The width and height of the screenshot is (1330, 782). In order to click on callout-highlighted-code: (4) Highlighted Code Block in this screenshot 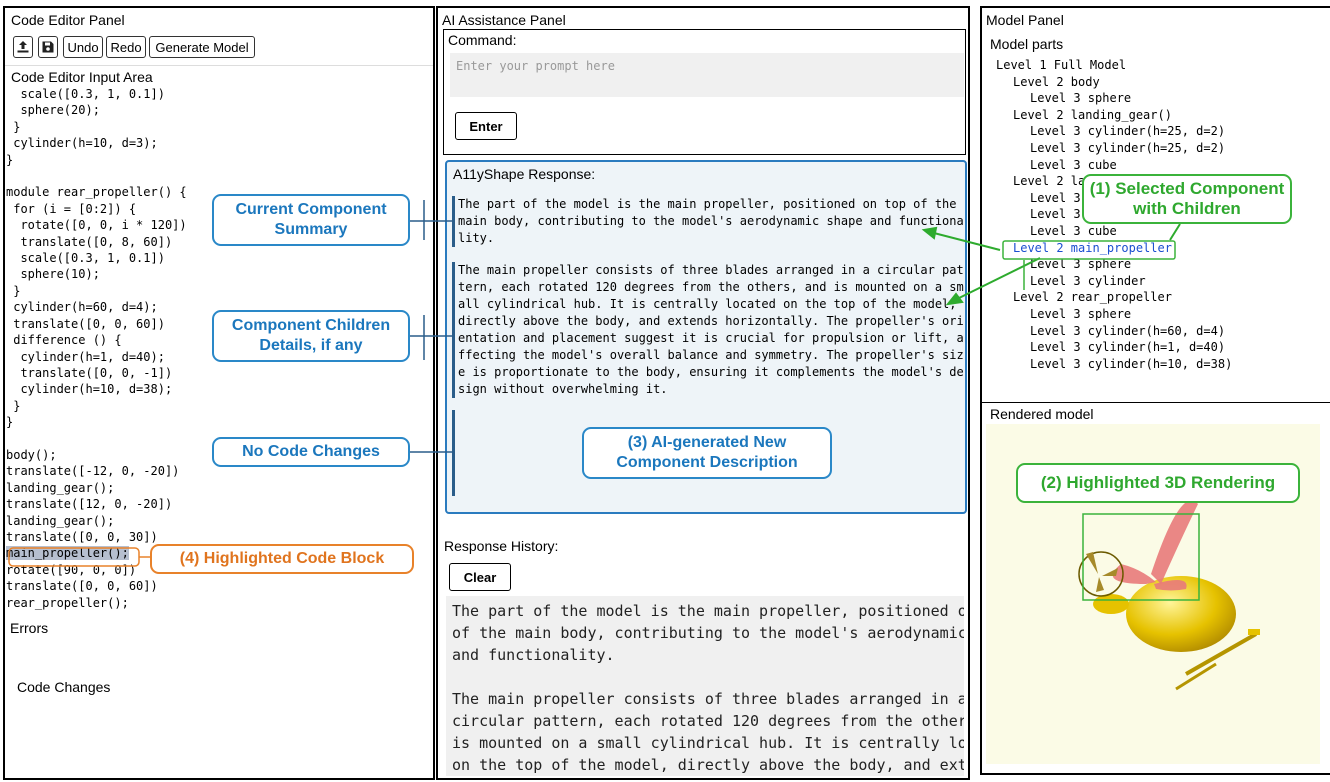, I will do `click(282, 559)`.